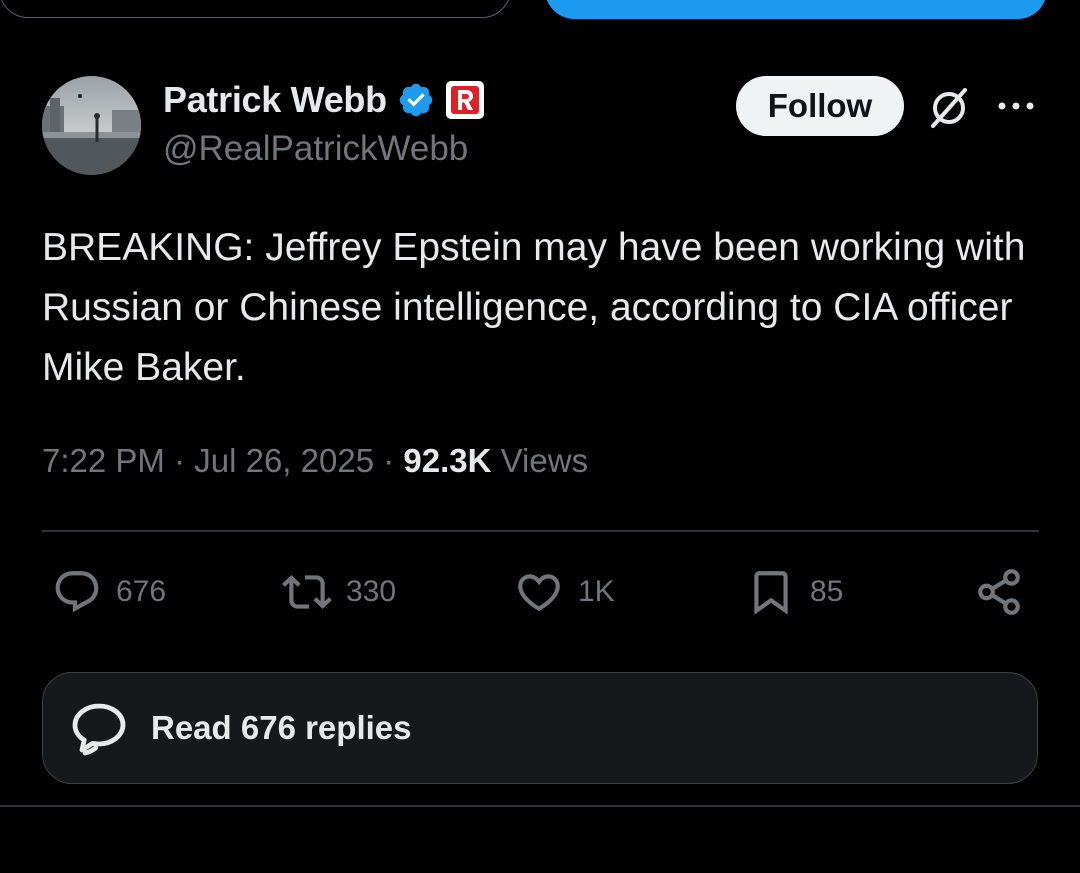 Image resolution: width=1080 pixels, height=873 pixels. Describe the element at coordinates (307, 592) in the screenshot. I see `repost-icon` at that location.